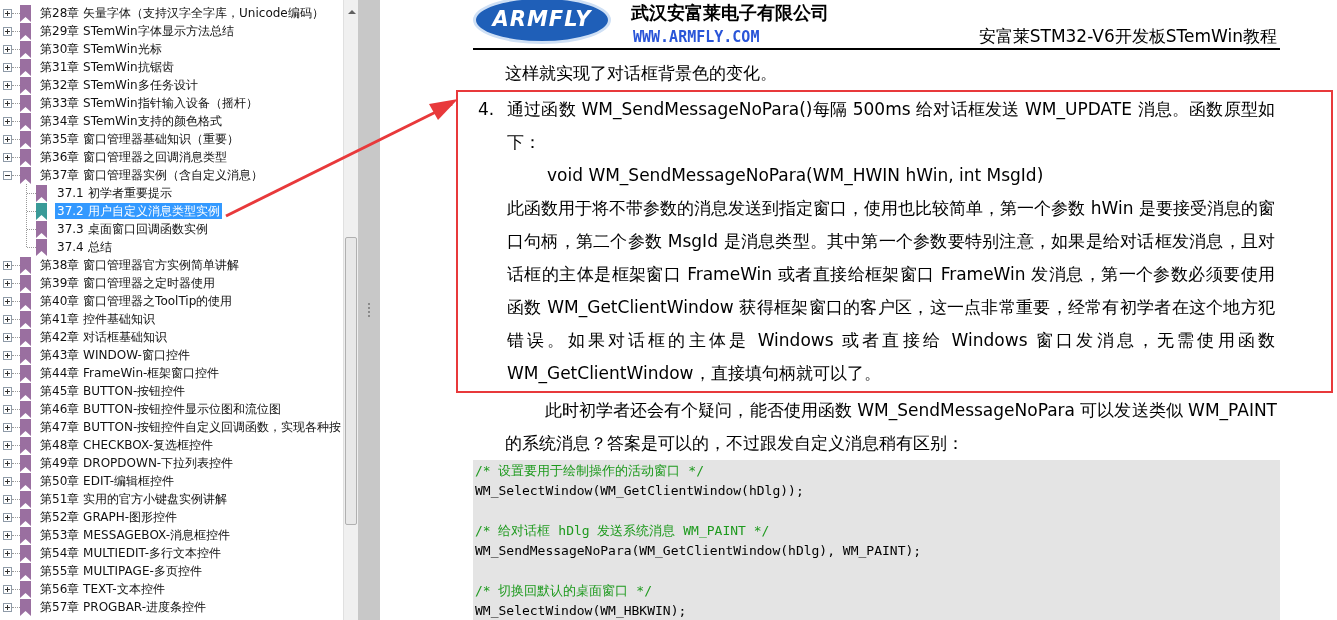 Image resolution: width=1337 pixels, height=620 pixels. I want to click on bookmark-item: 37.1 初学者重要提示, so click(114, 193).